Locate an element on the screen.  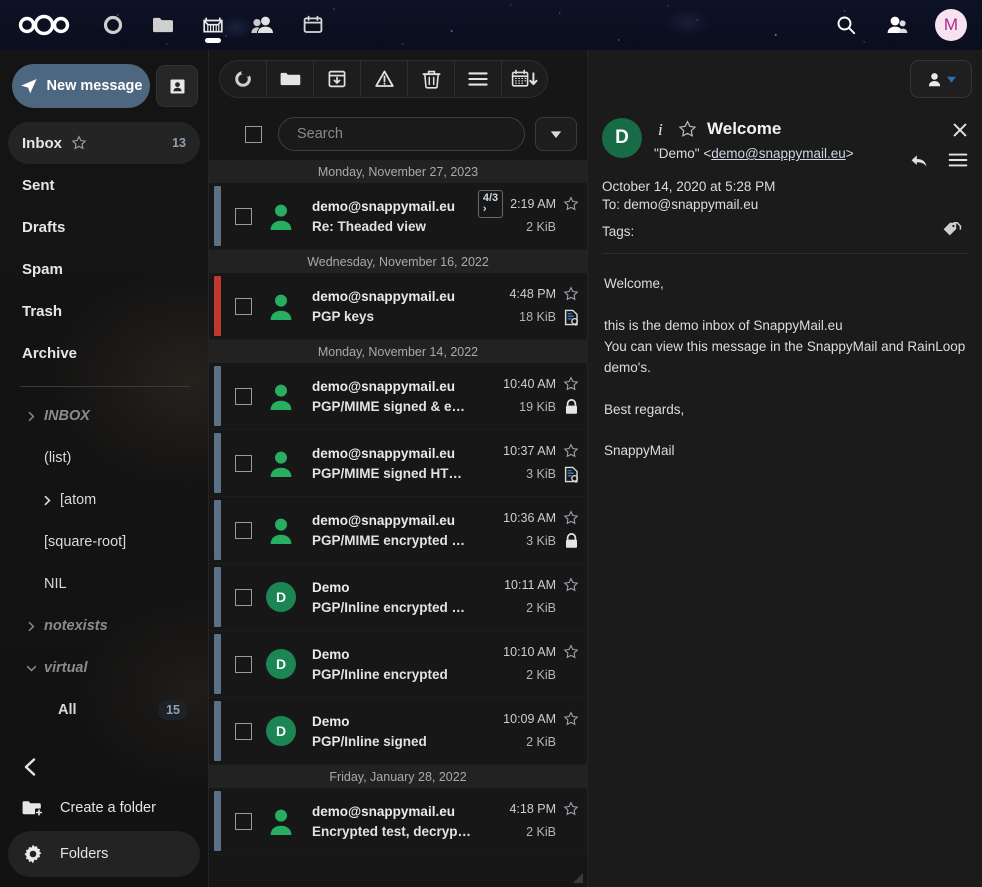
close-icon is located at coordinates (960, 132).